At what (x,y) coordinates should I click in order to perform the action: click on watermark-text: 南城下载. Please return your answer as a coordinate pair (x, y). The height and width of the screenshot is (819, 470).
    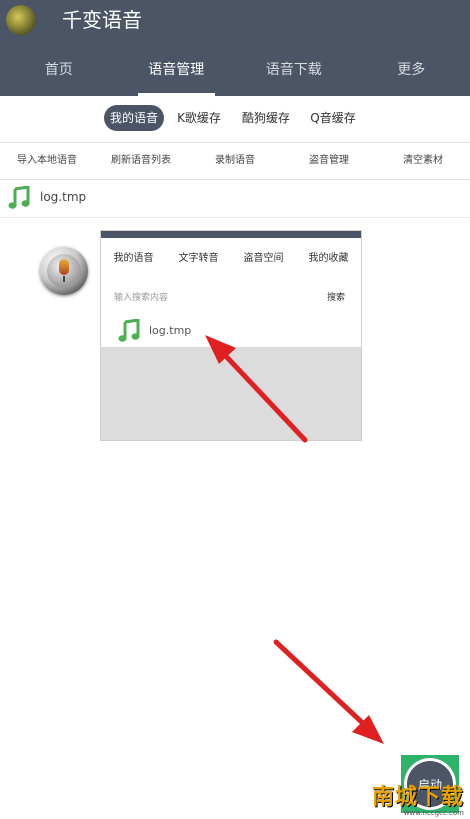
    Looking at the image, I should click on (417, 797).